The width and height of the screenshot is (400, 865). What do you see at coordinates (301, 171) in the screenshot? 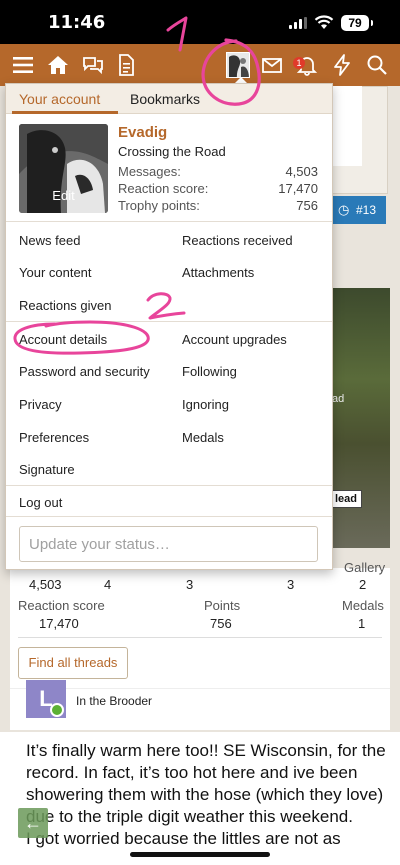
I see `stat-value-messages: 4,503` at bounding box center [301, 171].